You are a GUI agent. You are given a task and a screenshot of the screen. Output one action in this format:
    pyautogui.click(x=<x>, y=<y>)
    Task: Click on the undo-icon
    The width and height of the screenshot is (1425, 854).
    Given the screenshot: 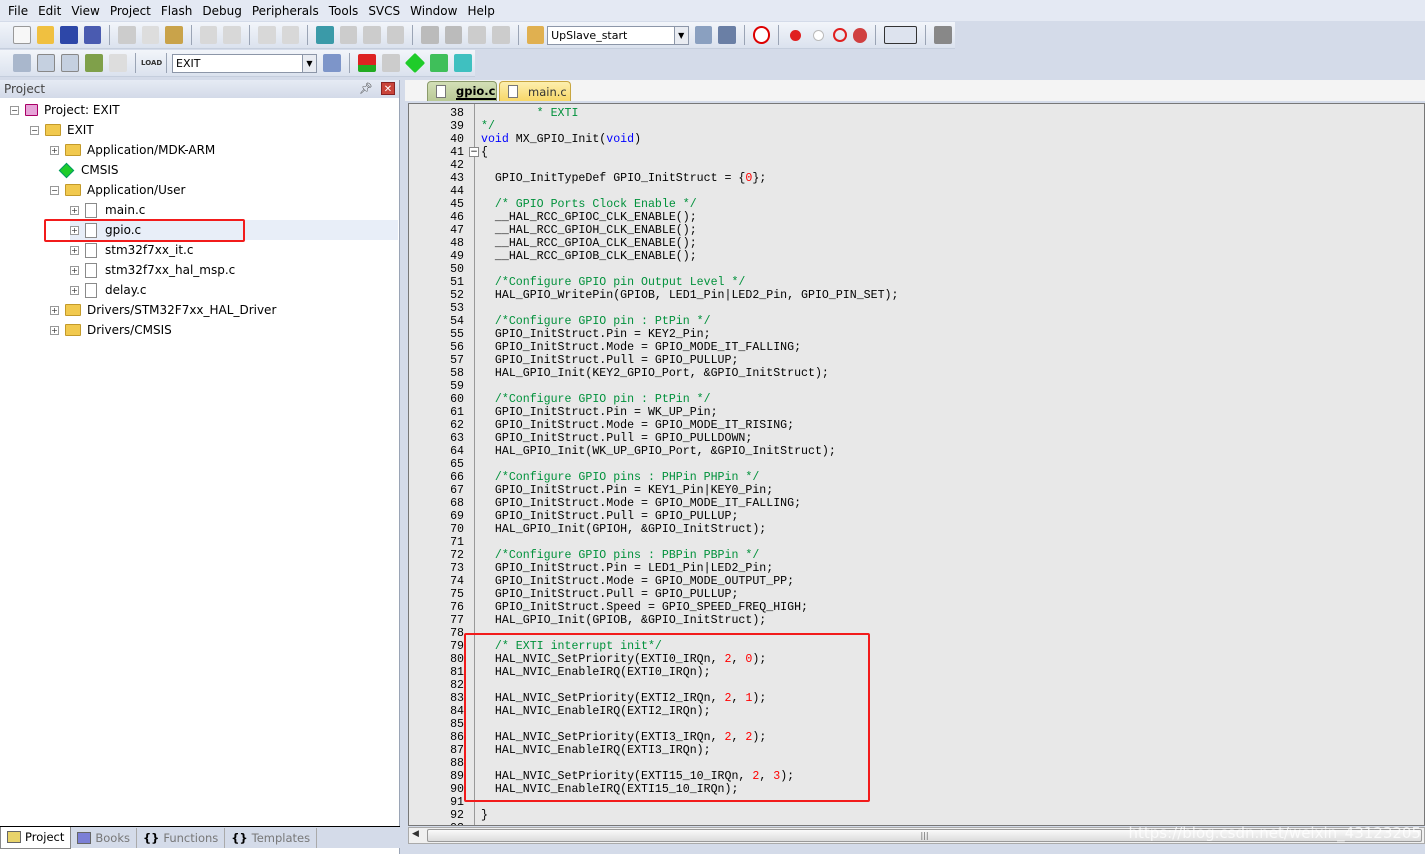 What is the action you would take?
    pyautogui.click(x=208, y=35)
    